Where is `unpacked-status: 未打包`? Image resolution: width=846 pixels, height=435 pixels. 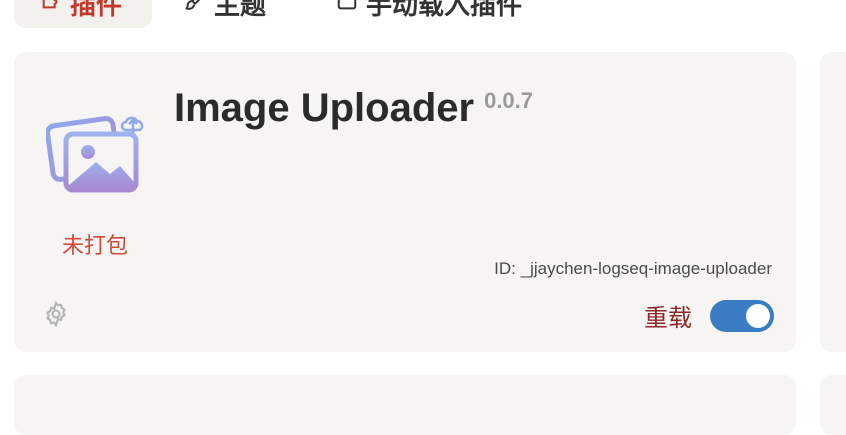
unpacked-status: 未打包 is located at coordinates (95, 246).